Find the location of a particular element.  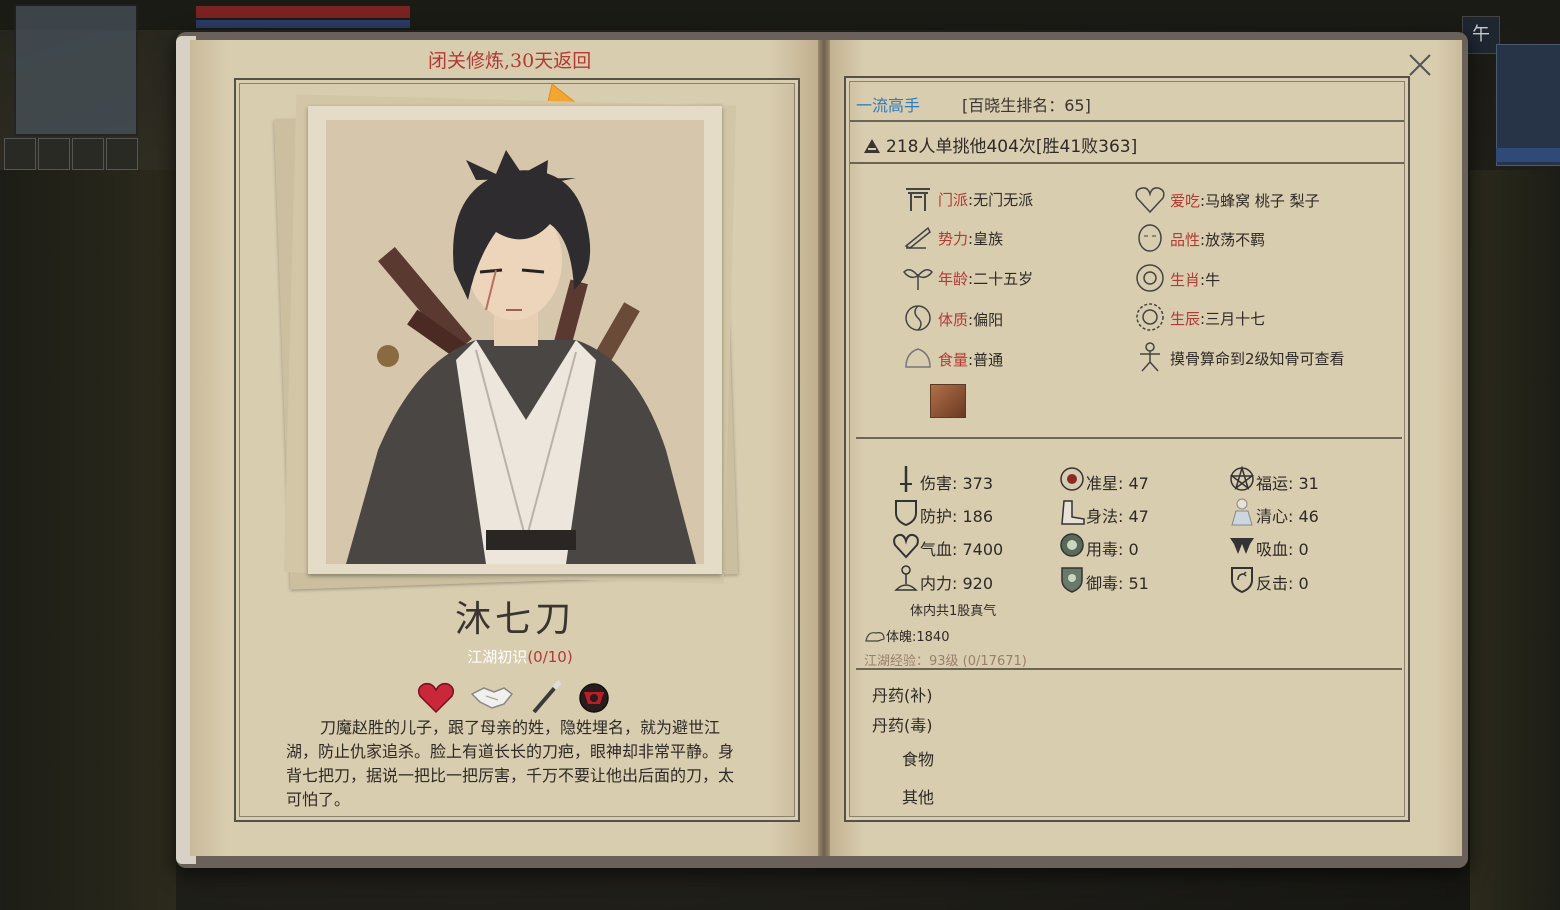

sprout-icon is located at coordinates (918, 277).